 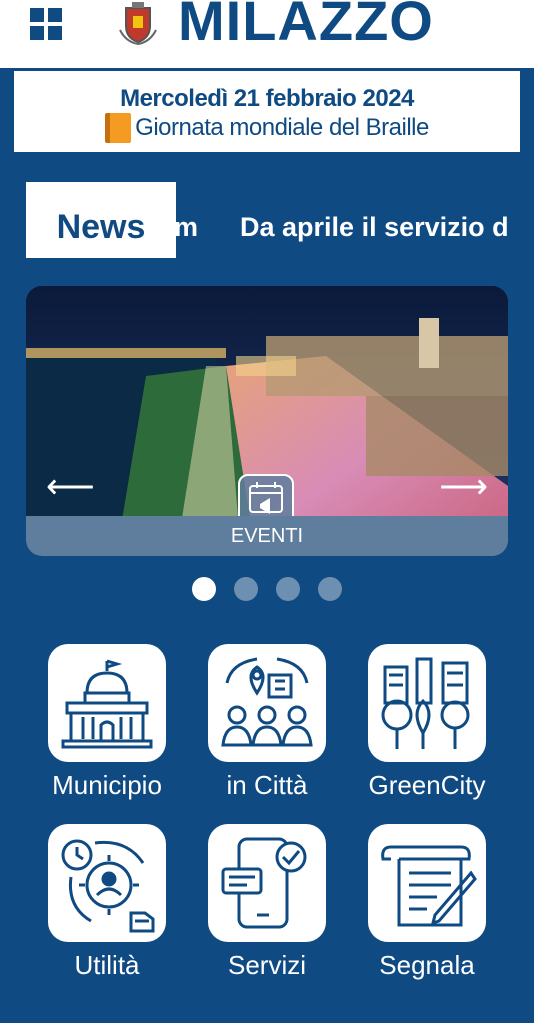 I want to click on tile-utilita, so click(x=107, y=883).